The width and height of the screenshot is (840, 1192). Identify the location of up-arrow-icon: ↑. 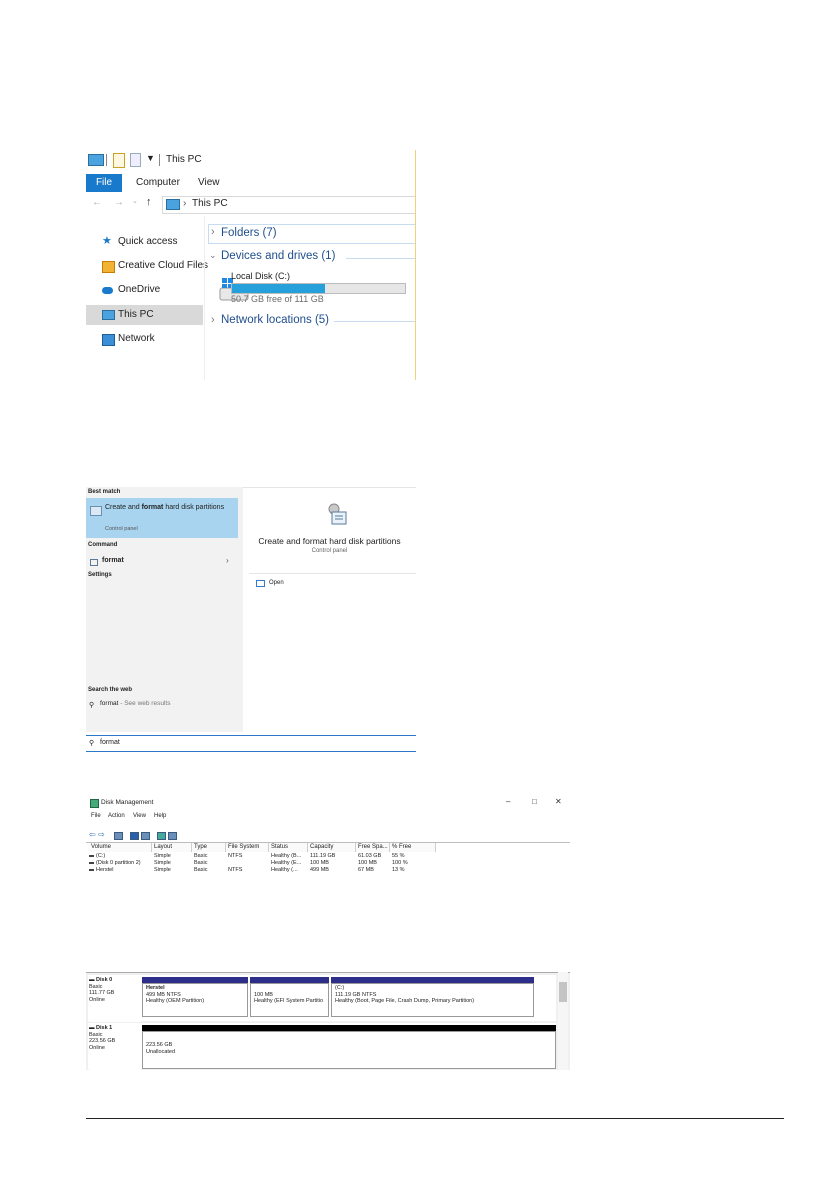
(149, 202).